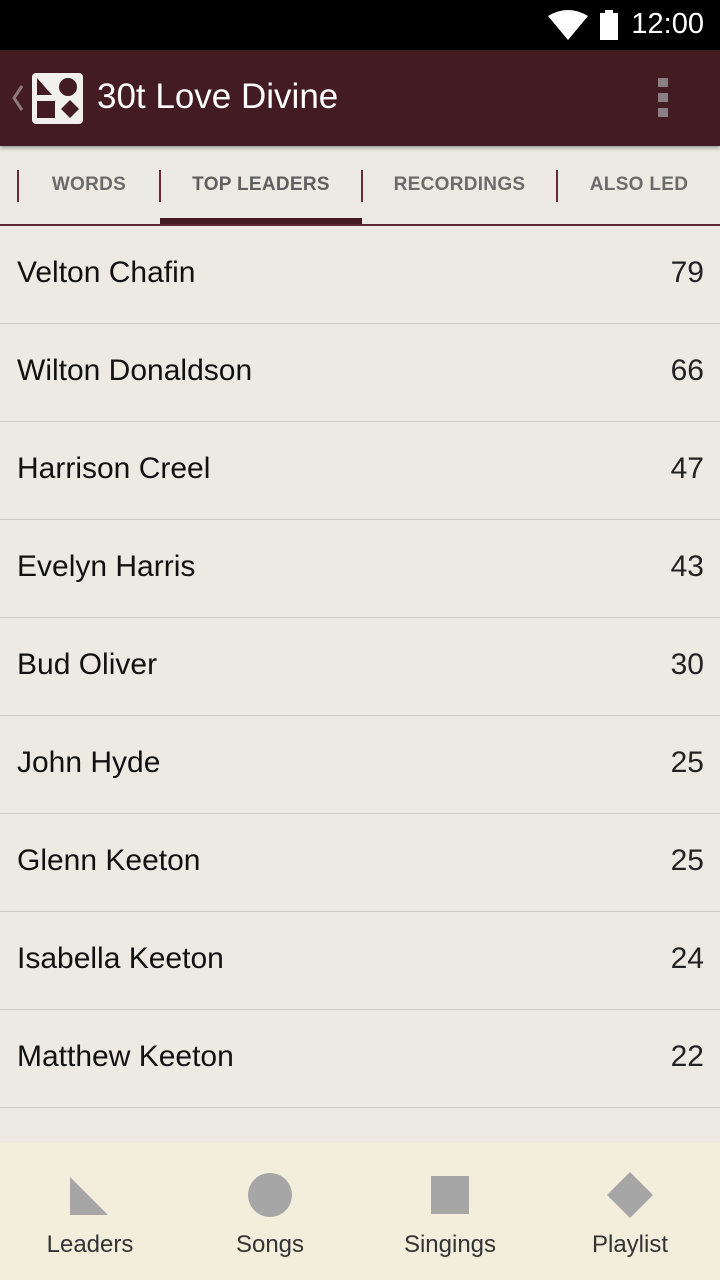 Image resolution: width=720 pixels, height=1280 pixels. What do you see at coordinates (360, 25) in the screenshot?
I see `status-bar: 12:00` at bounding box center [360, 25].